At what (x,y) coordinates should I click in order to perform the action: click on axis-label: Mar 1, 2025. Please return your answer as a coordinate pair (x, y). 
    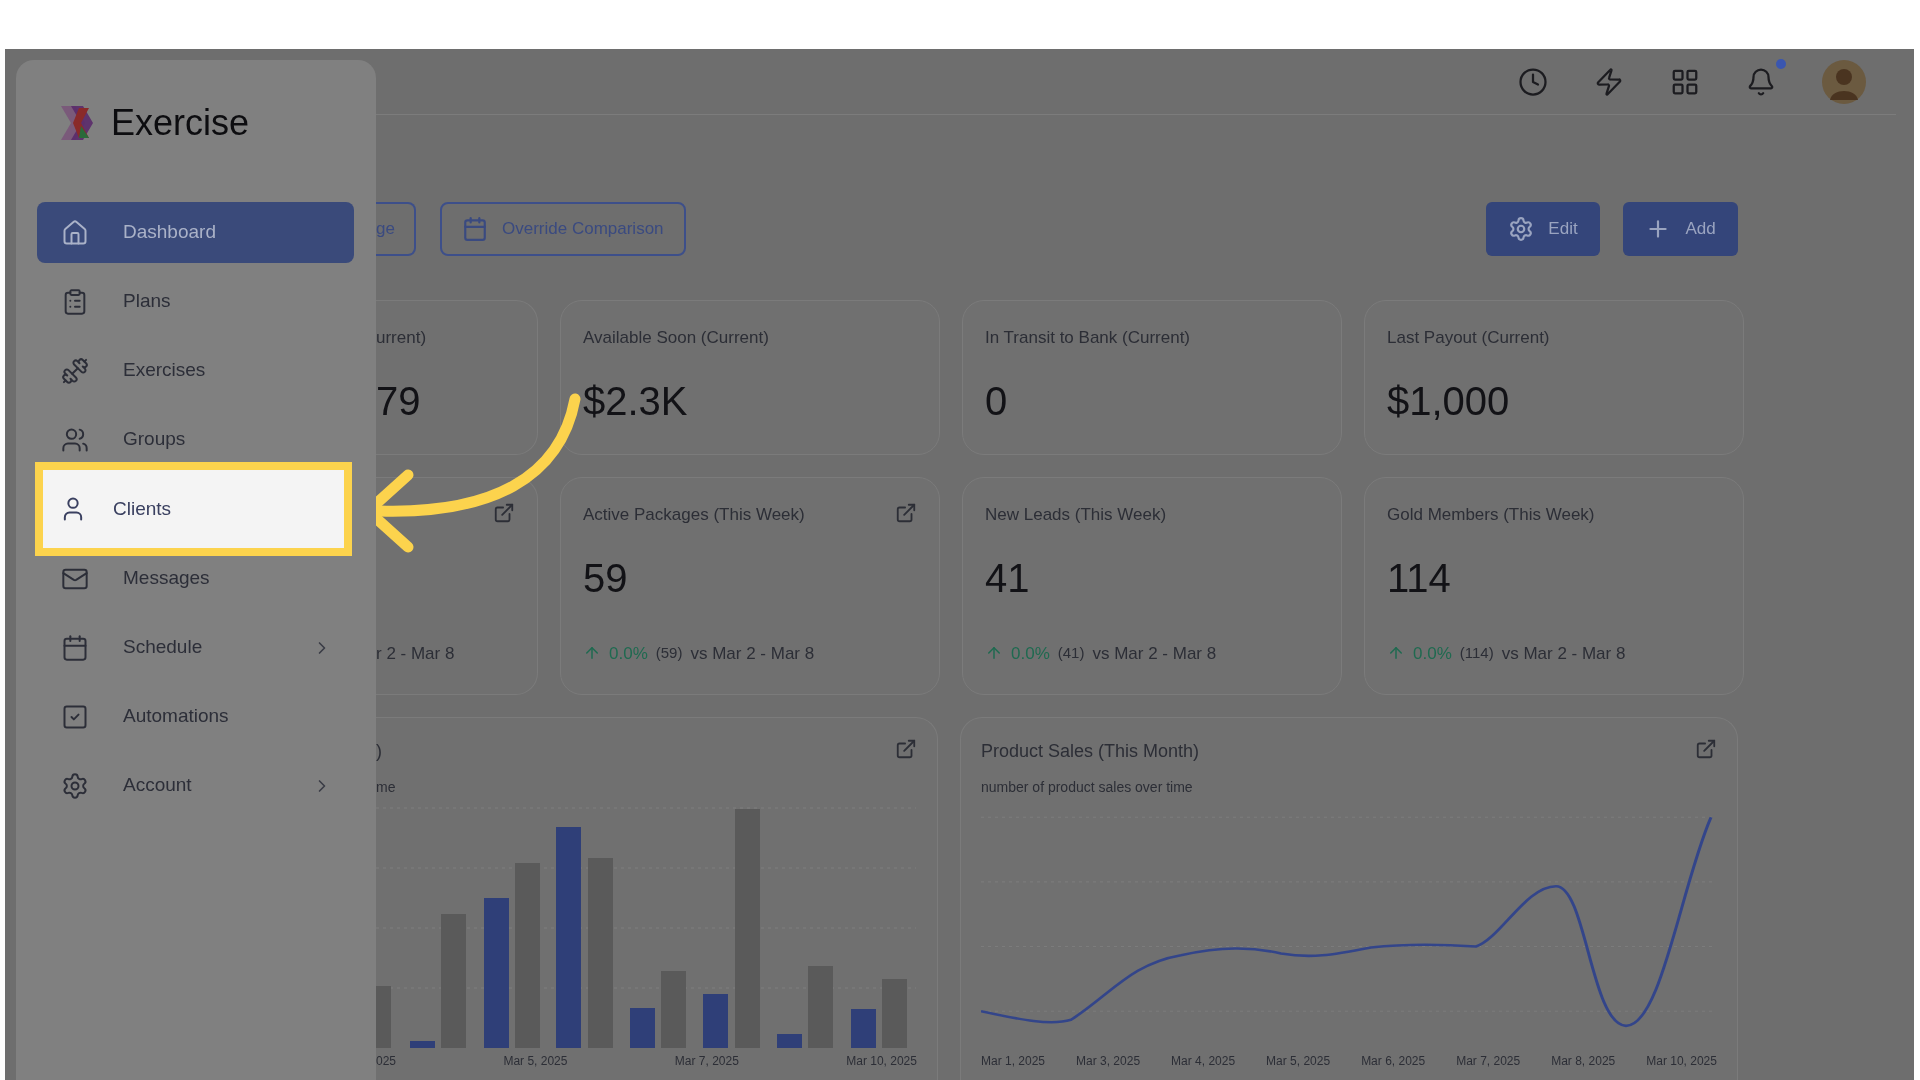
    Looking at the image, I should click on (1013, 1061).